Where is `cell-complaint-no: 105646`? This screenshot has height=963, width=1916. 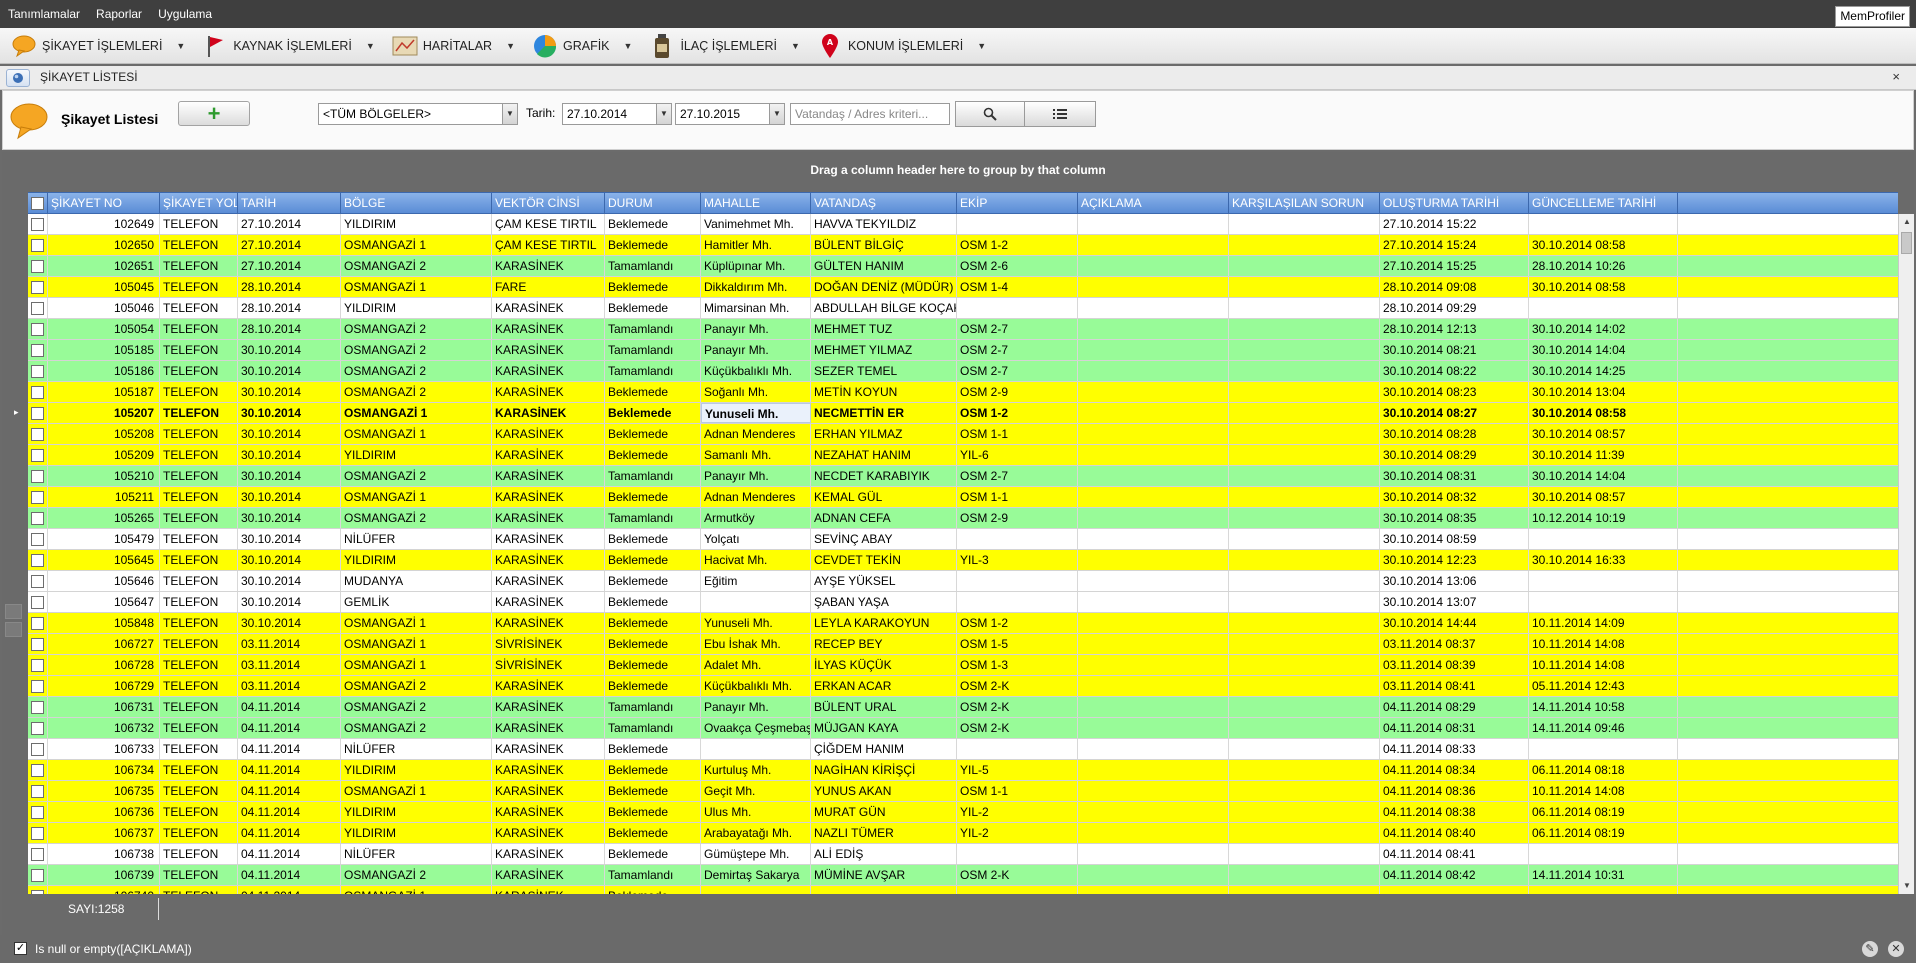 cell-complaint-no: 105646 is located at coordinates (104, 581).